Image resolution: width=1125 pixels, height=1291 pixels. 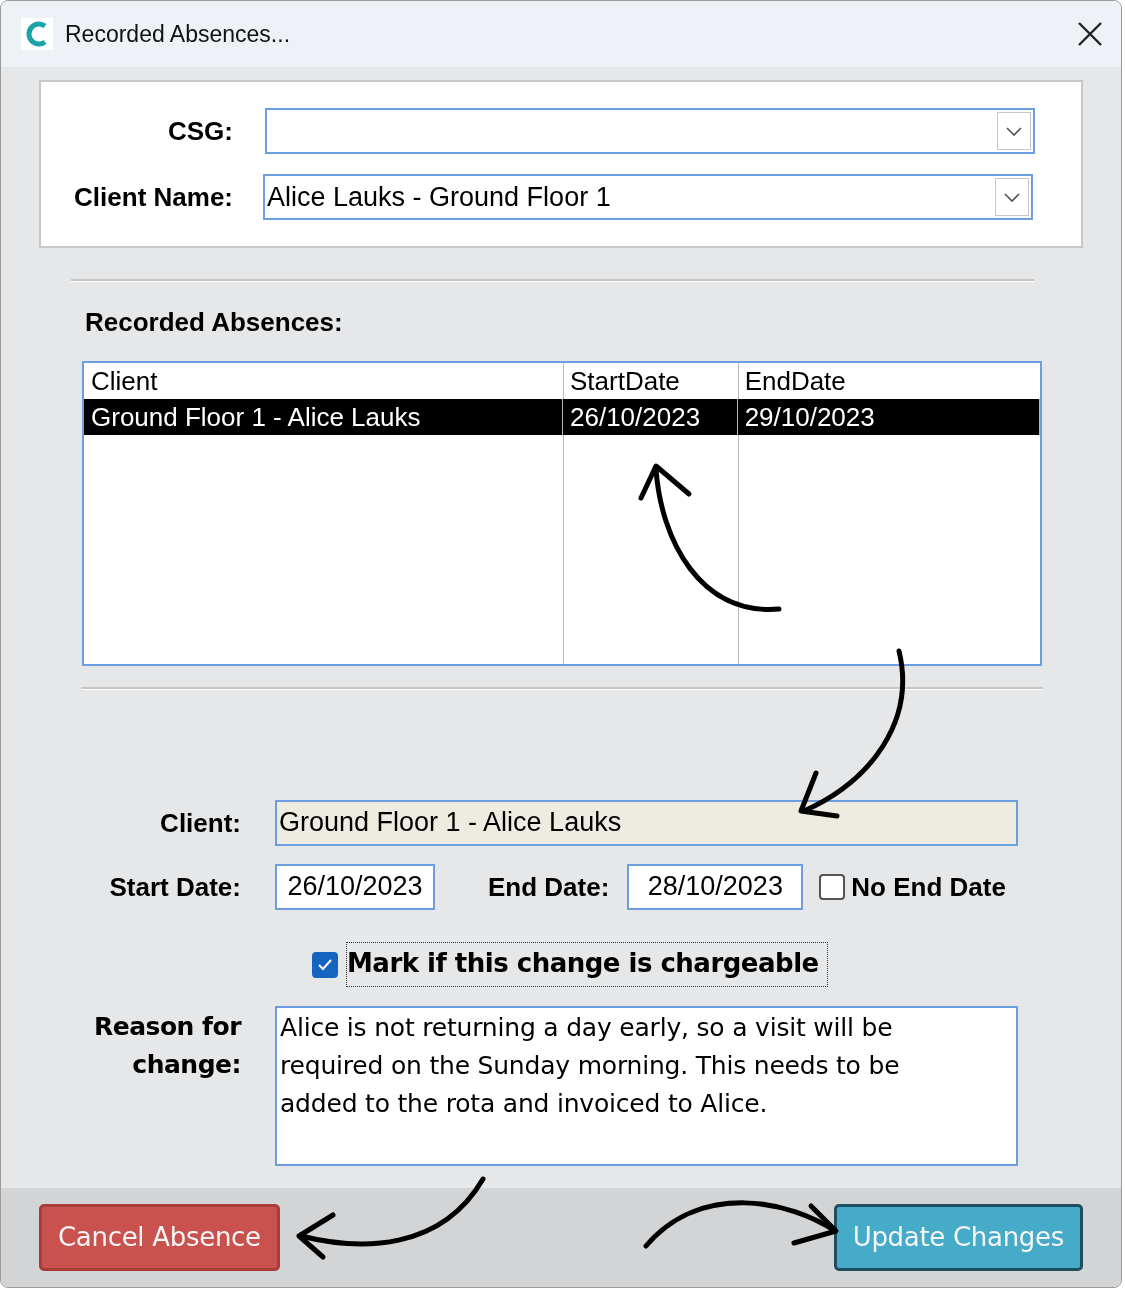 I want to click on chargeable-checkbox, so click(x=325, y=964).